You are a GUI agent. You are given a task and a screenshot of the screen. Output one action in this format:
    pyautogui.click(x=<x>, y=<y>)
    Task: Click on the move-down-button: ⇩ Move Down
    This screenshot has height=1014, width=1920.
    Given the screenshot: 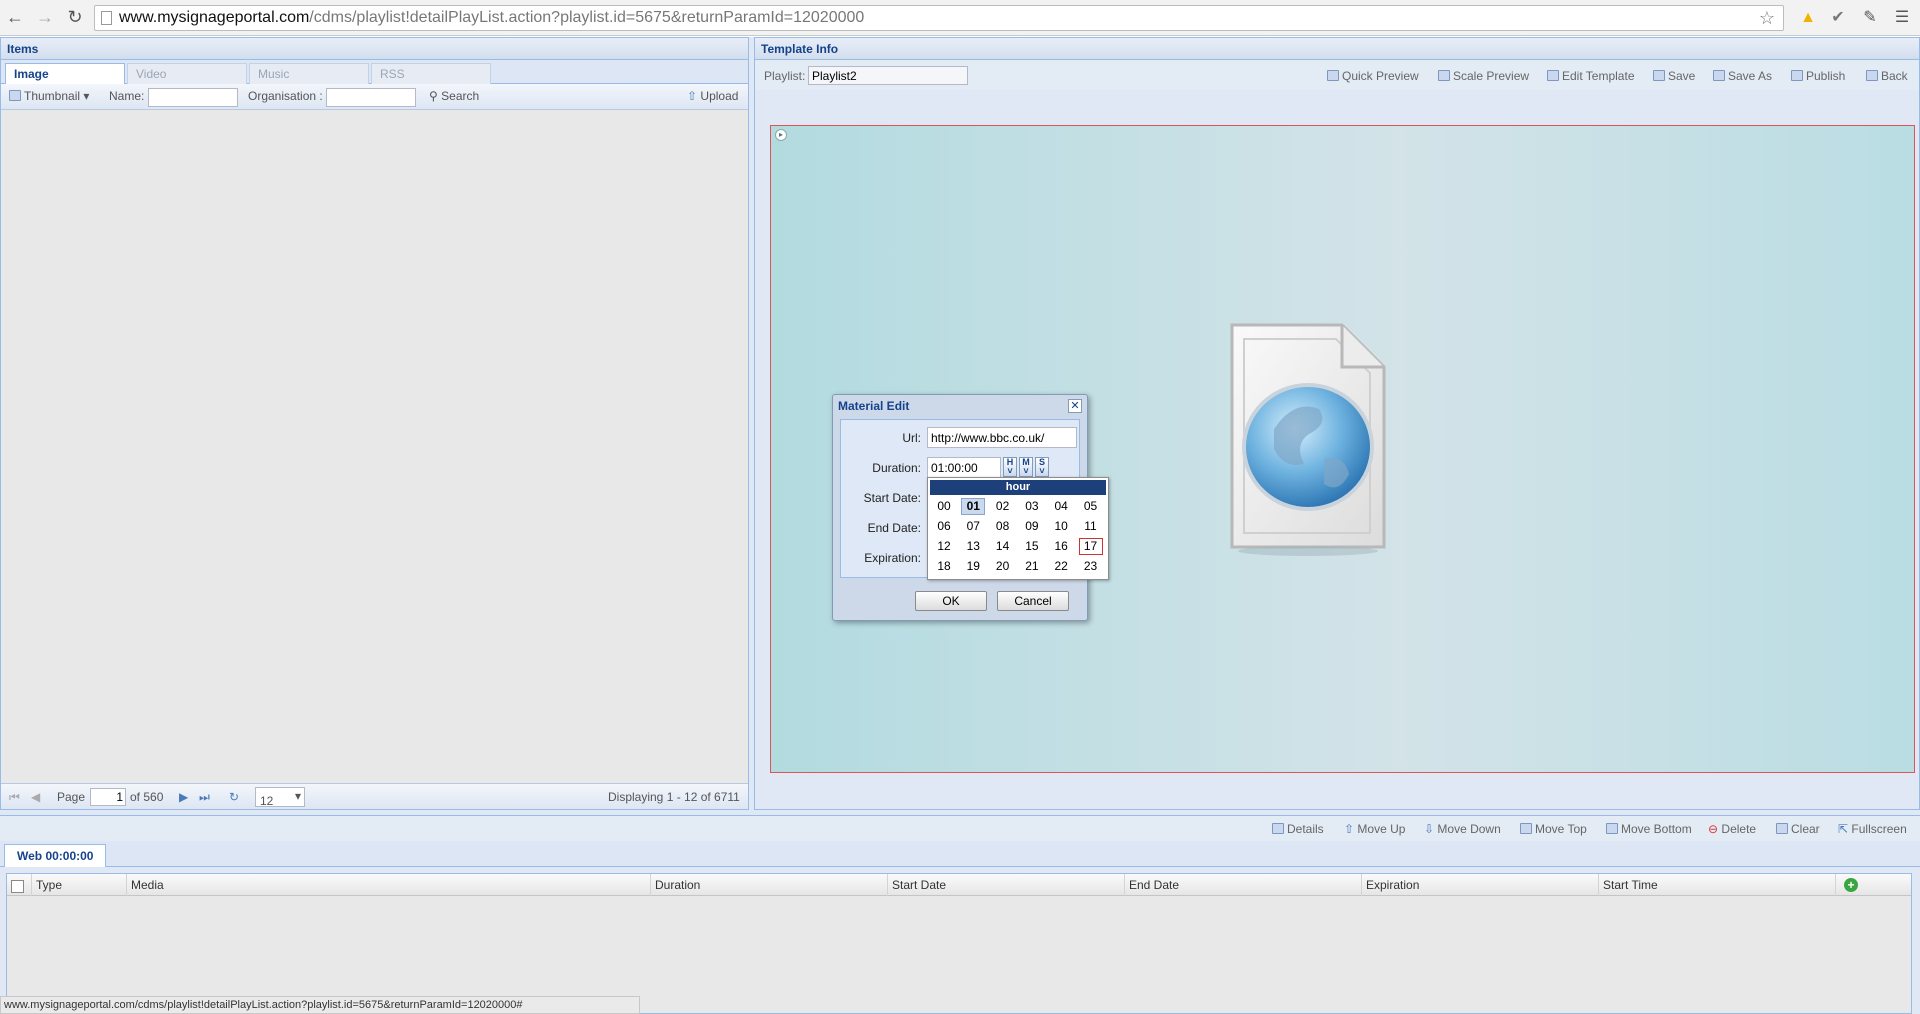 What is the action you would take?
    pyautogui.click(x=1462, y=829)
    